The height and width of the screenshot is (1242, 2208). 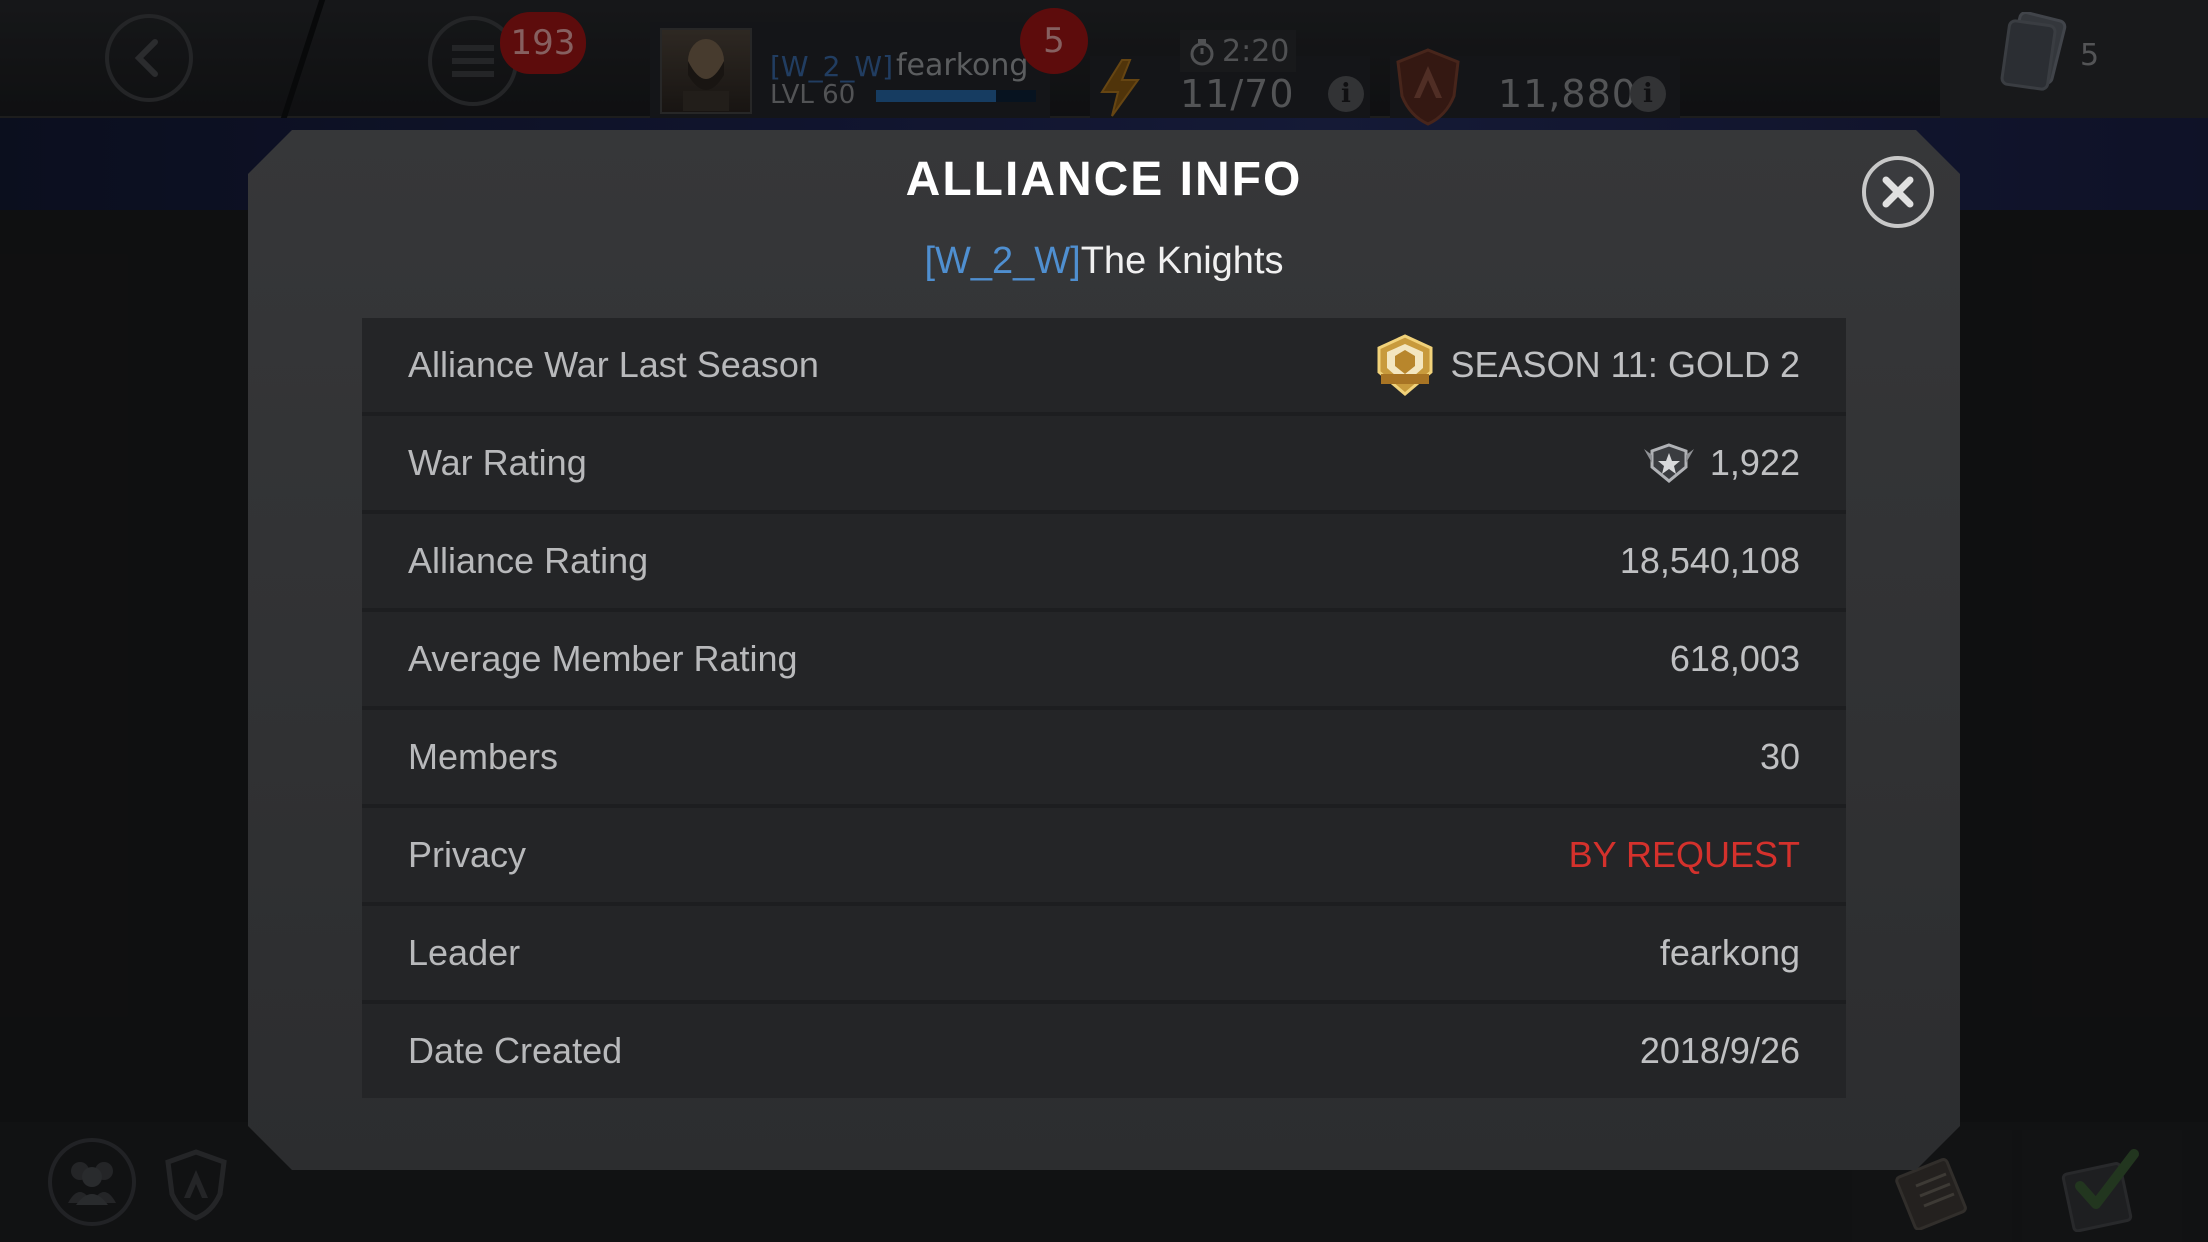 I want to click on info-row-alliance-rating: Alliance Rating 18,540,108, so click(x=1104, y=561).